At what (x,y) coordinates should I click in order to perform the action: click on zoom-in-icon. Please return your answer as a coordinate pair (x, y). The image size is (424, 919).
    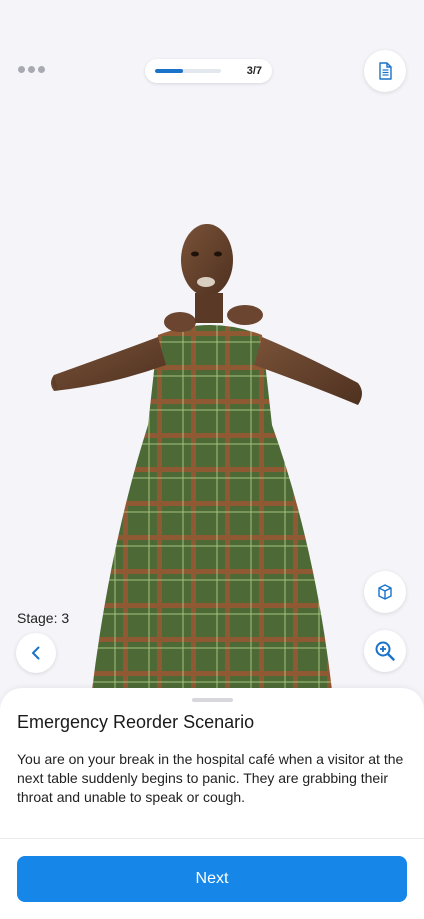
    Looking at the image, I should click on (385, 651).